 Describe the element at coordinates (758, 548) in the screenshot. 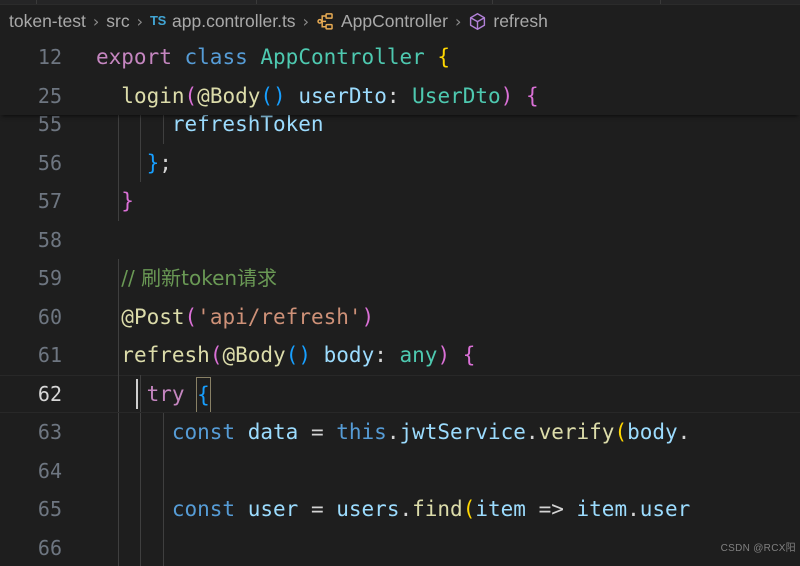

I see `watermark: CSDN @RCX阳` at that location.